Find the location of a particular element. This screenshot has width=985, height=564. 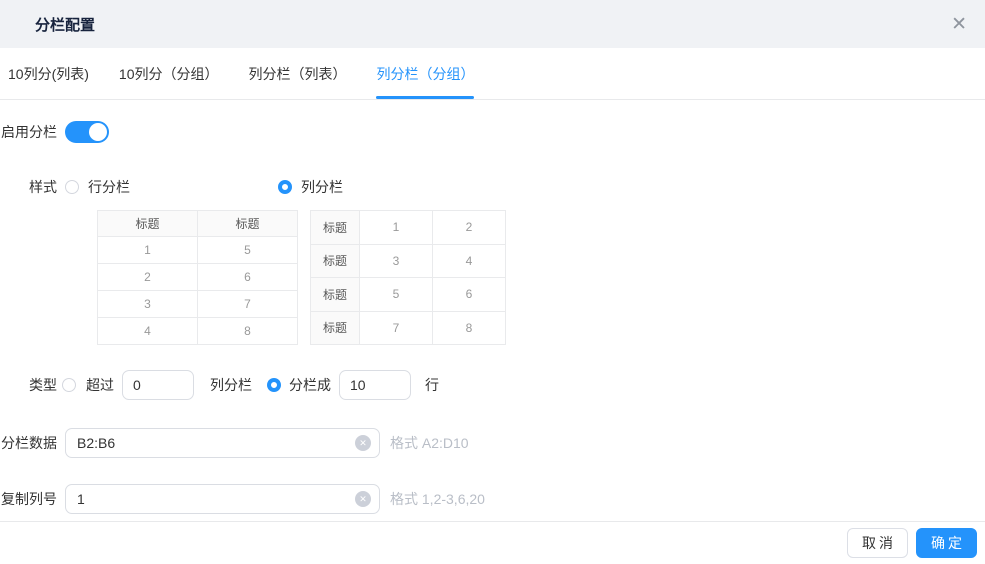

dialog-header: 分栏配置 ✕ is located at coordinates (492, 24).